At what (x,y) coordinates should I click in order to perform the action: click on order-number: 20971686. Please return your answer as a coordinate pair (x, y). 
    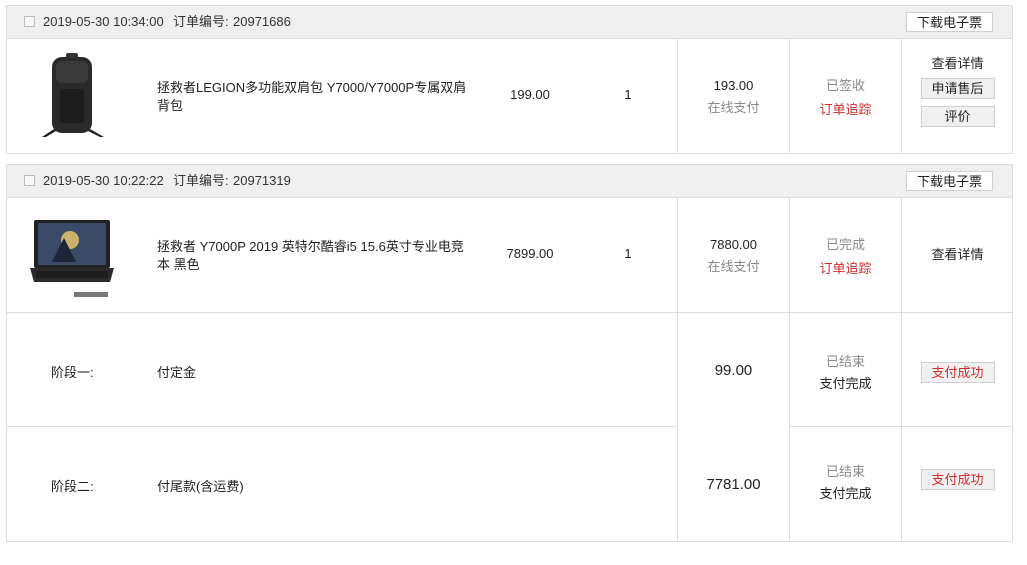
    Looking at the image, I should click on (262, 21).